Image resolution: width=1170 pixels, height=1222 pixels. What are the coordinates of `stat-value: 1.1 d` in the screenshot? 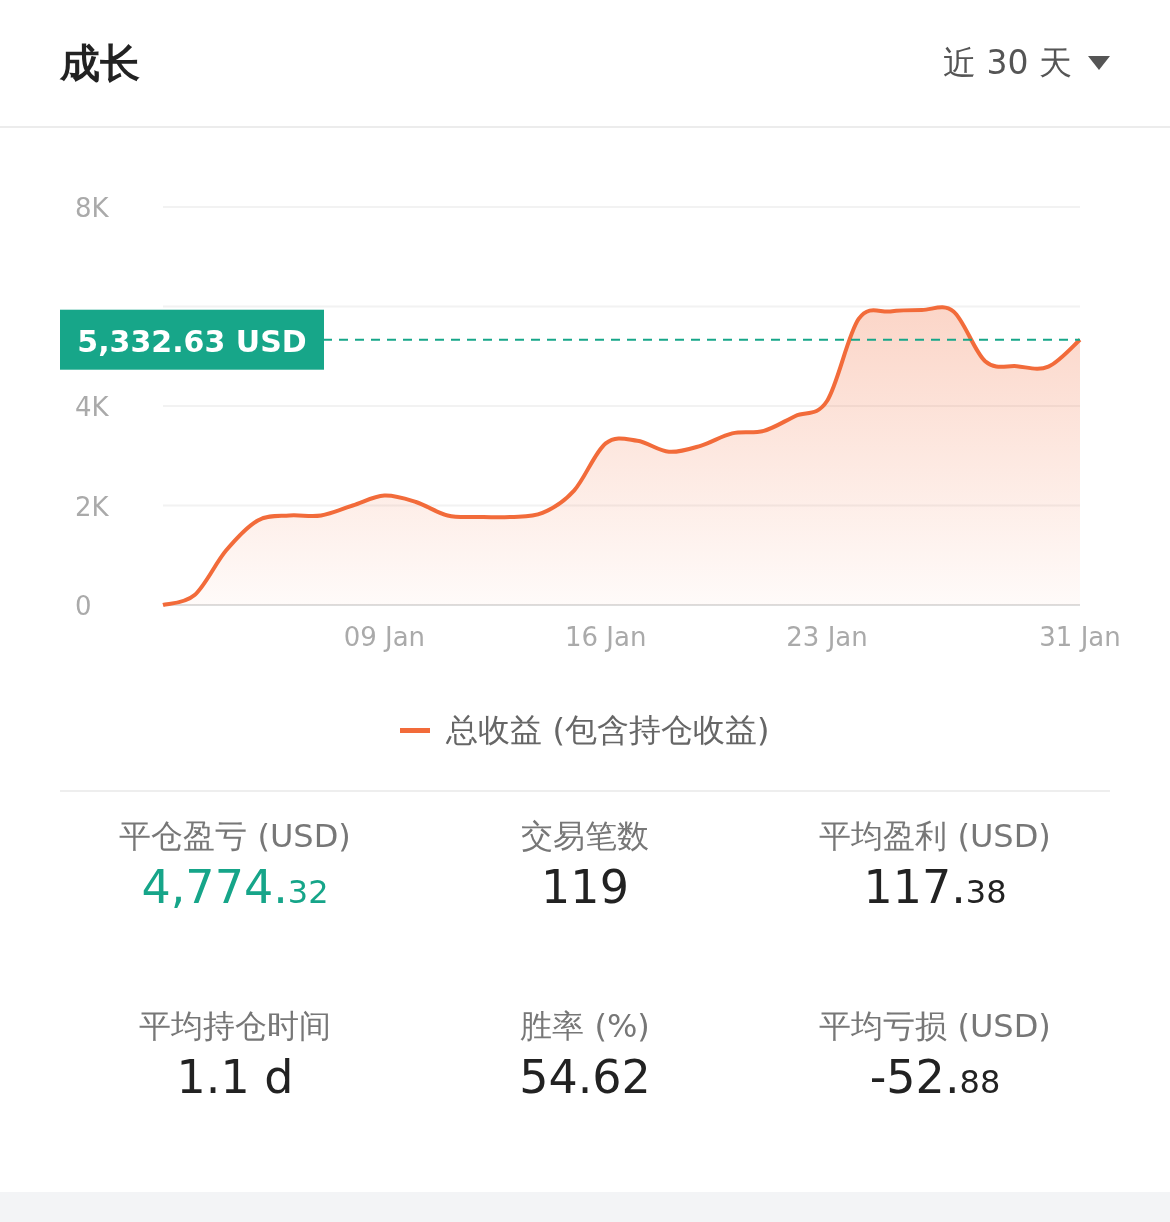 It's located at (235, 1078).